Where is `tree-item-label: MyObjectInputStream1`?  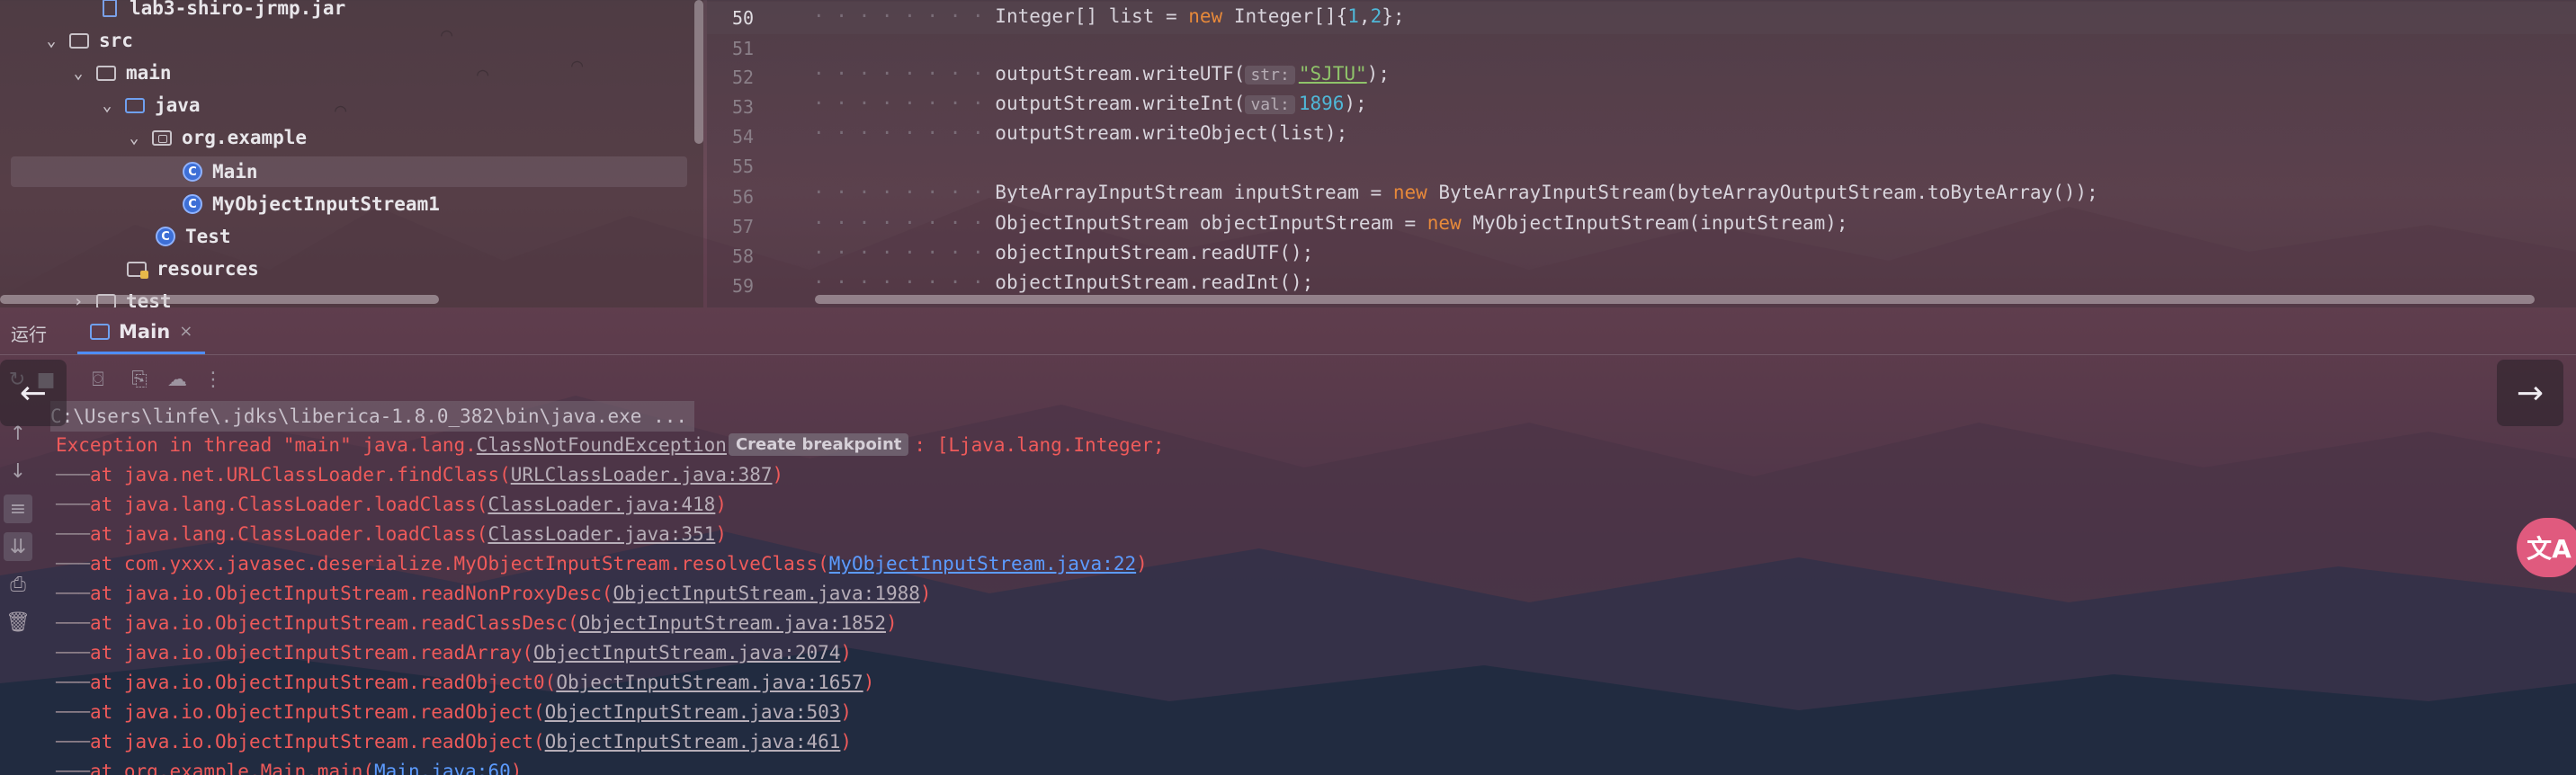
tree-item-label: MyObjectInputStream1 is located at coordinates (326, 204).